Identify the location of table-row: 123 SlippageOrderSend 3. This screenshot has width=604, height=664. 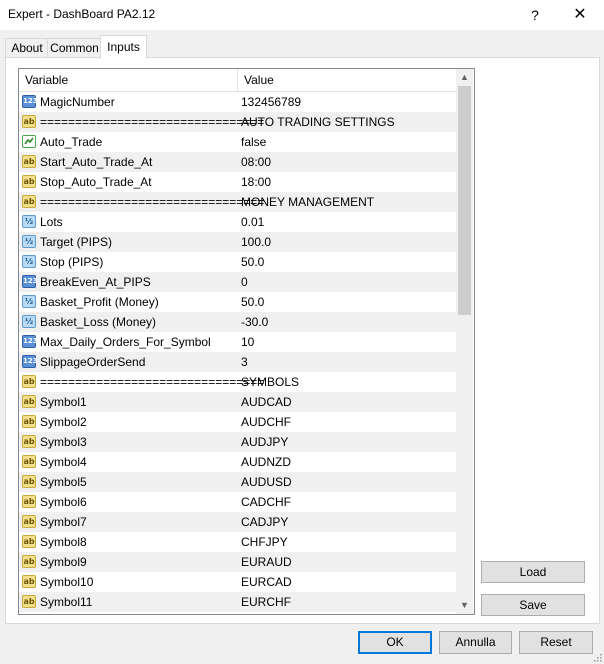
(237, 362).